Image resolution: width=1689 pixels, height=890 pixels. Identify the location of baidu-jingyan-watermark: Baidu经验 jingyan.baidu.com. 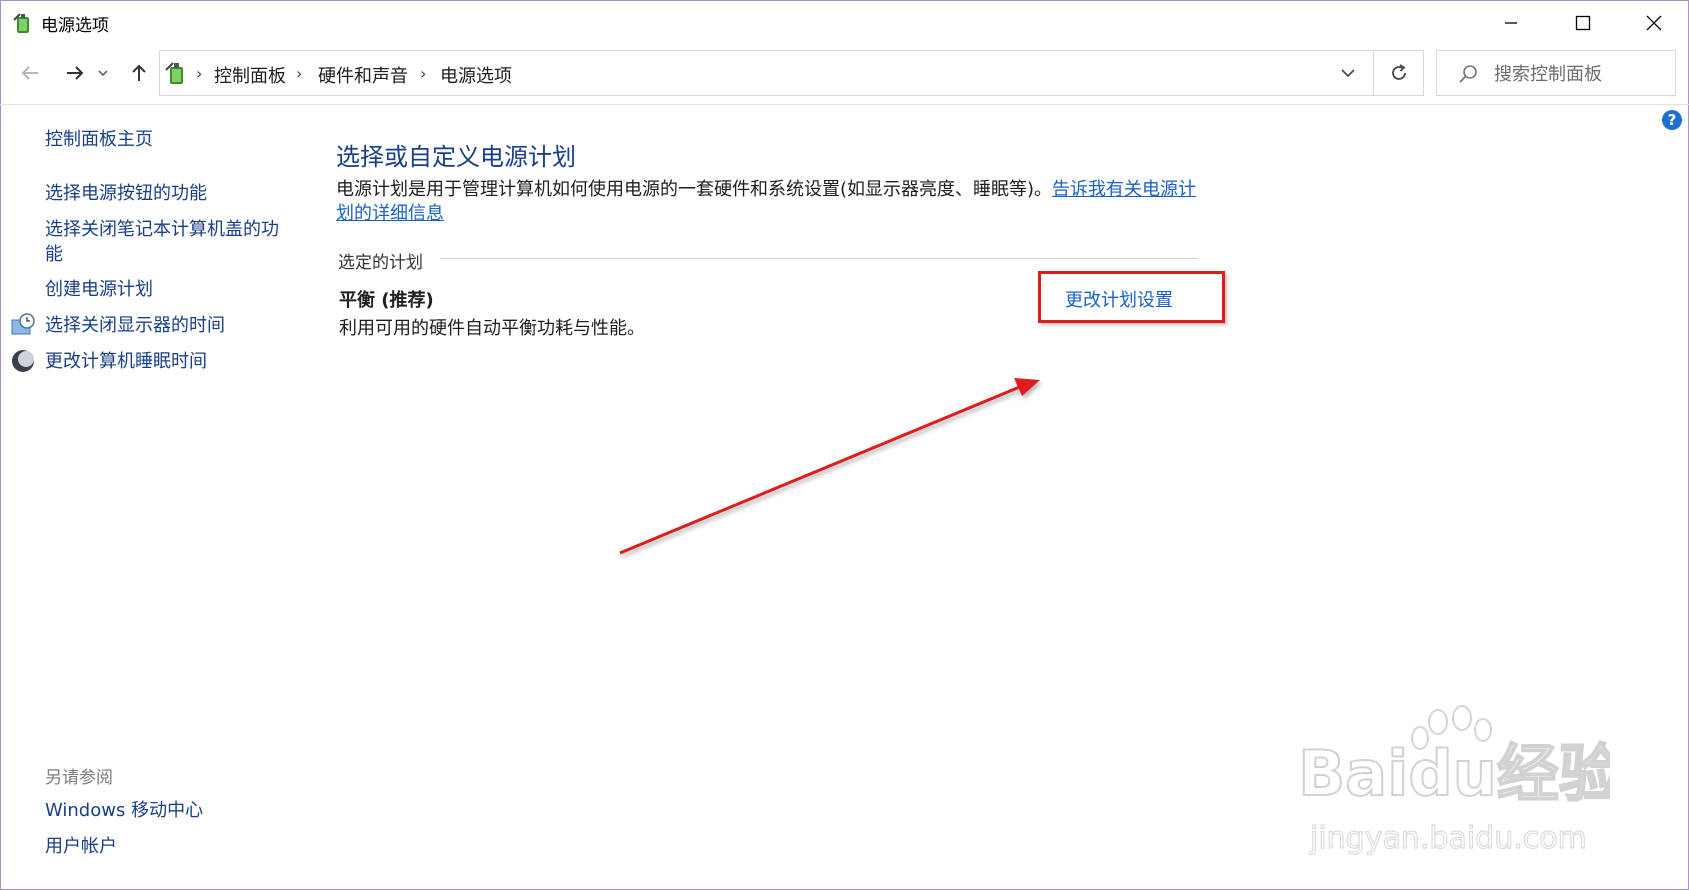
(1453, 781).